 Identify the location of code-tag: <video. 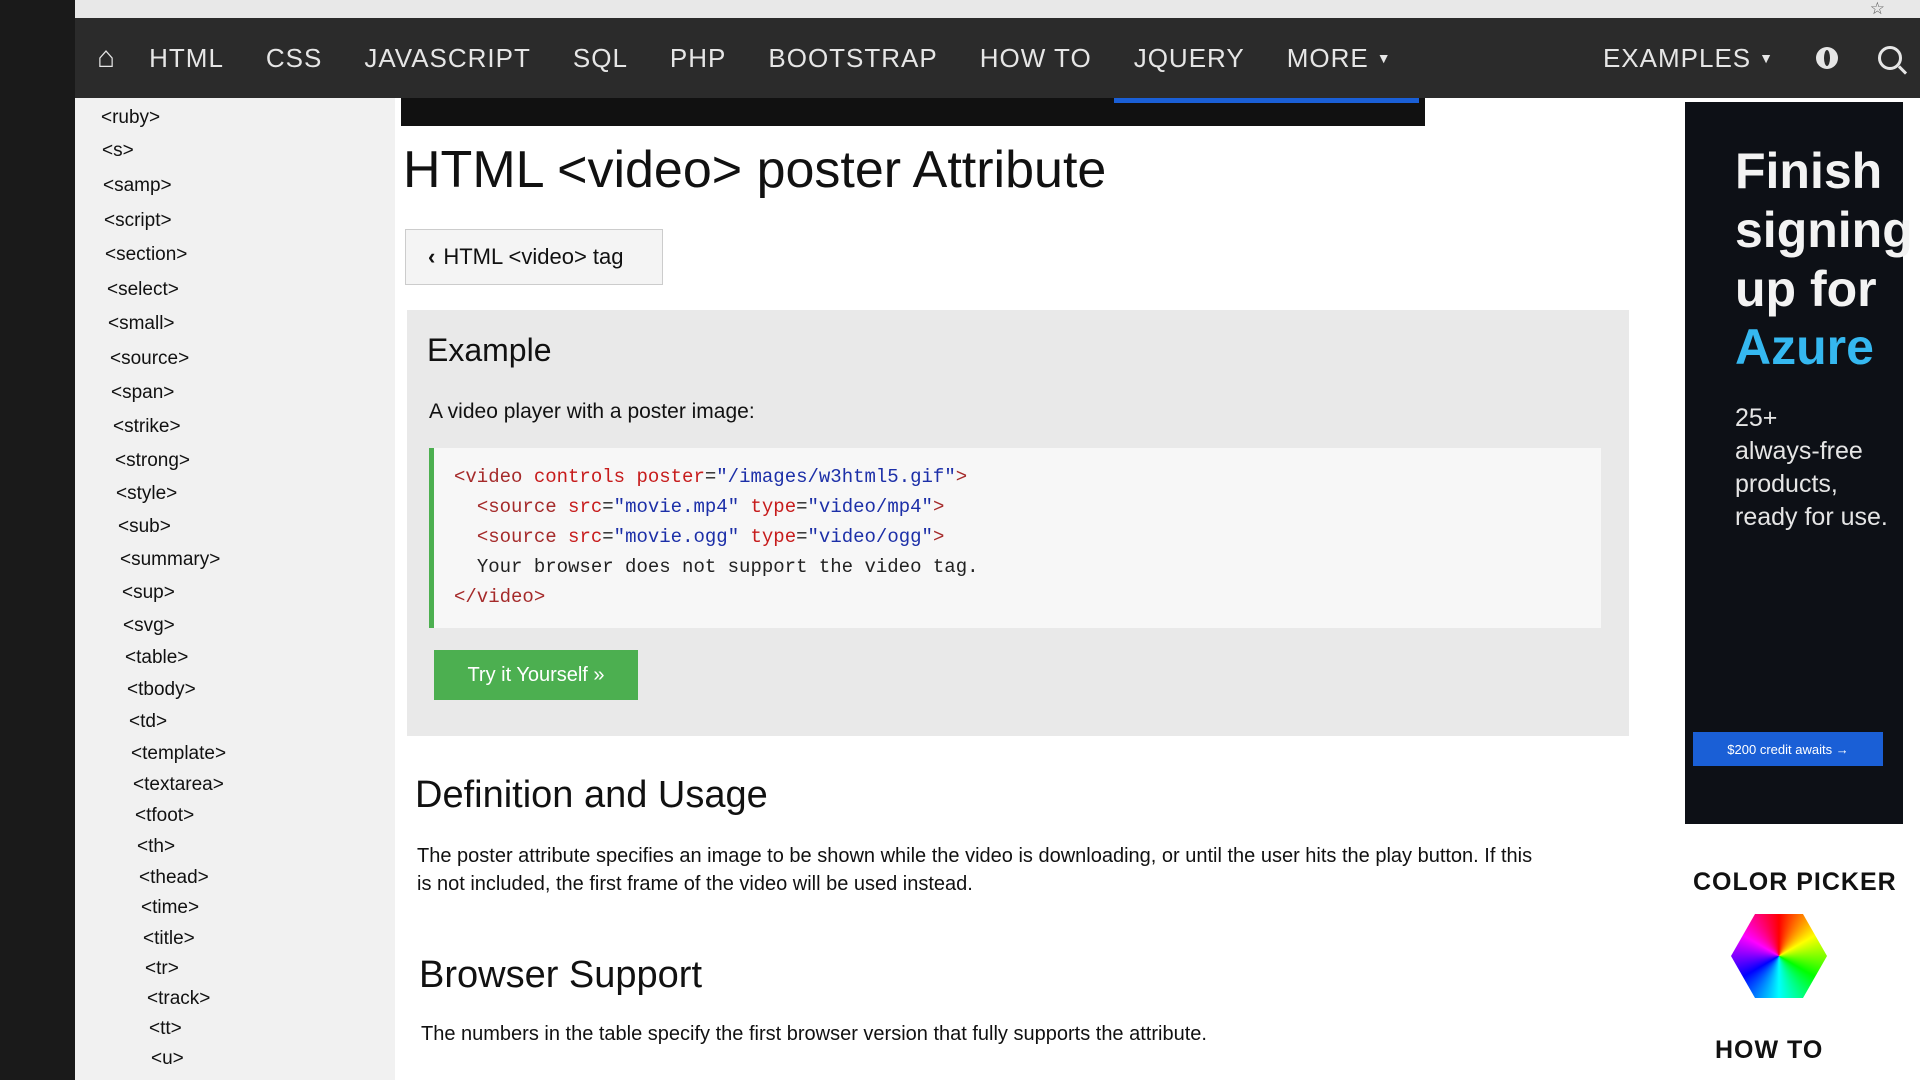
(488, 477).